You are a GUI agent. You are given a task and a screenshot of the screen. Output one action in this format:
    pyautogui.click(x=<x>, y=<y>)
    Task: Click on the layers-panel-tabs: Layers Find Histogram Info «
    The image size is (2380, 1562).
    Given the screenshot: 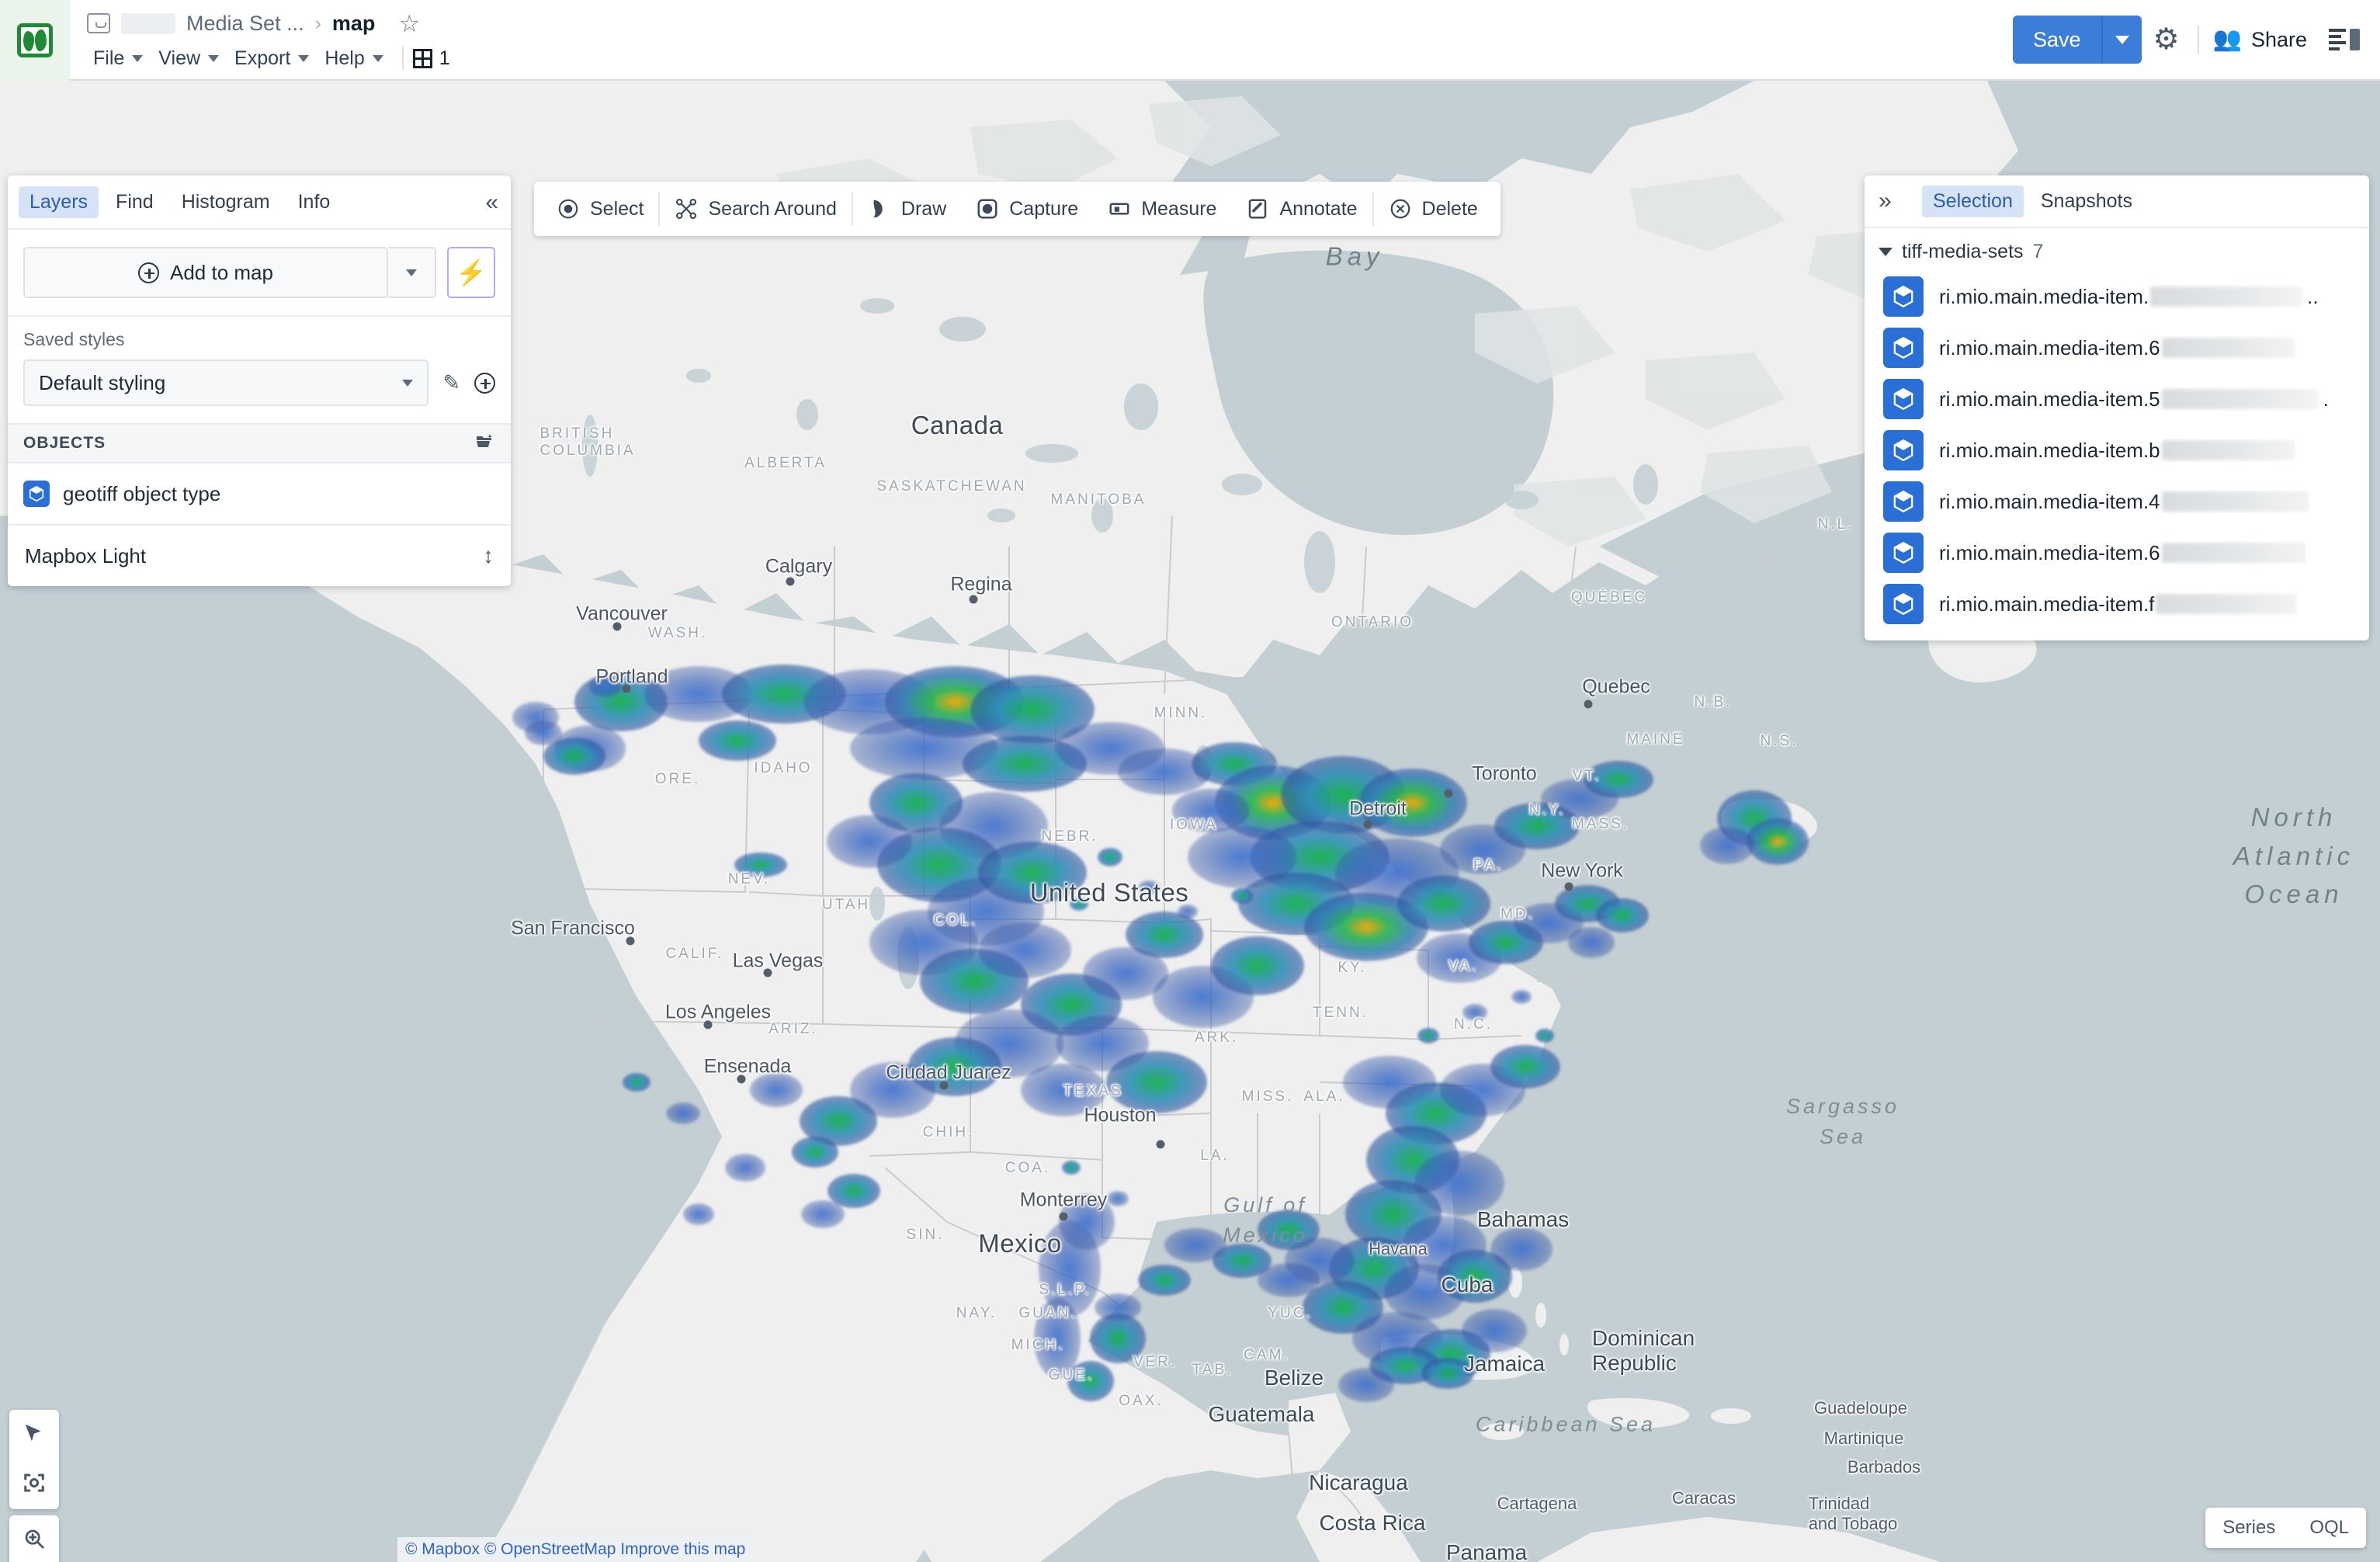 What is the action you would take?
    pyautogui.click(x=259, y=201)
    